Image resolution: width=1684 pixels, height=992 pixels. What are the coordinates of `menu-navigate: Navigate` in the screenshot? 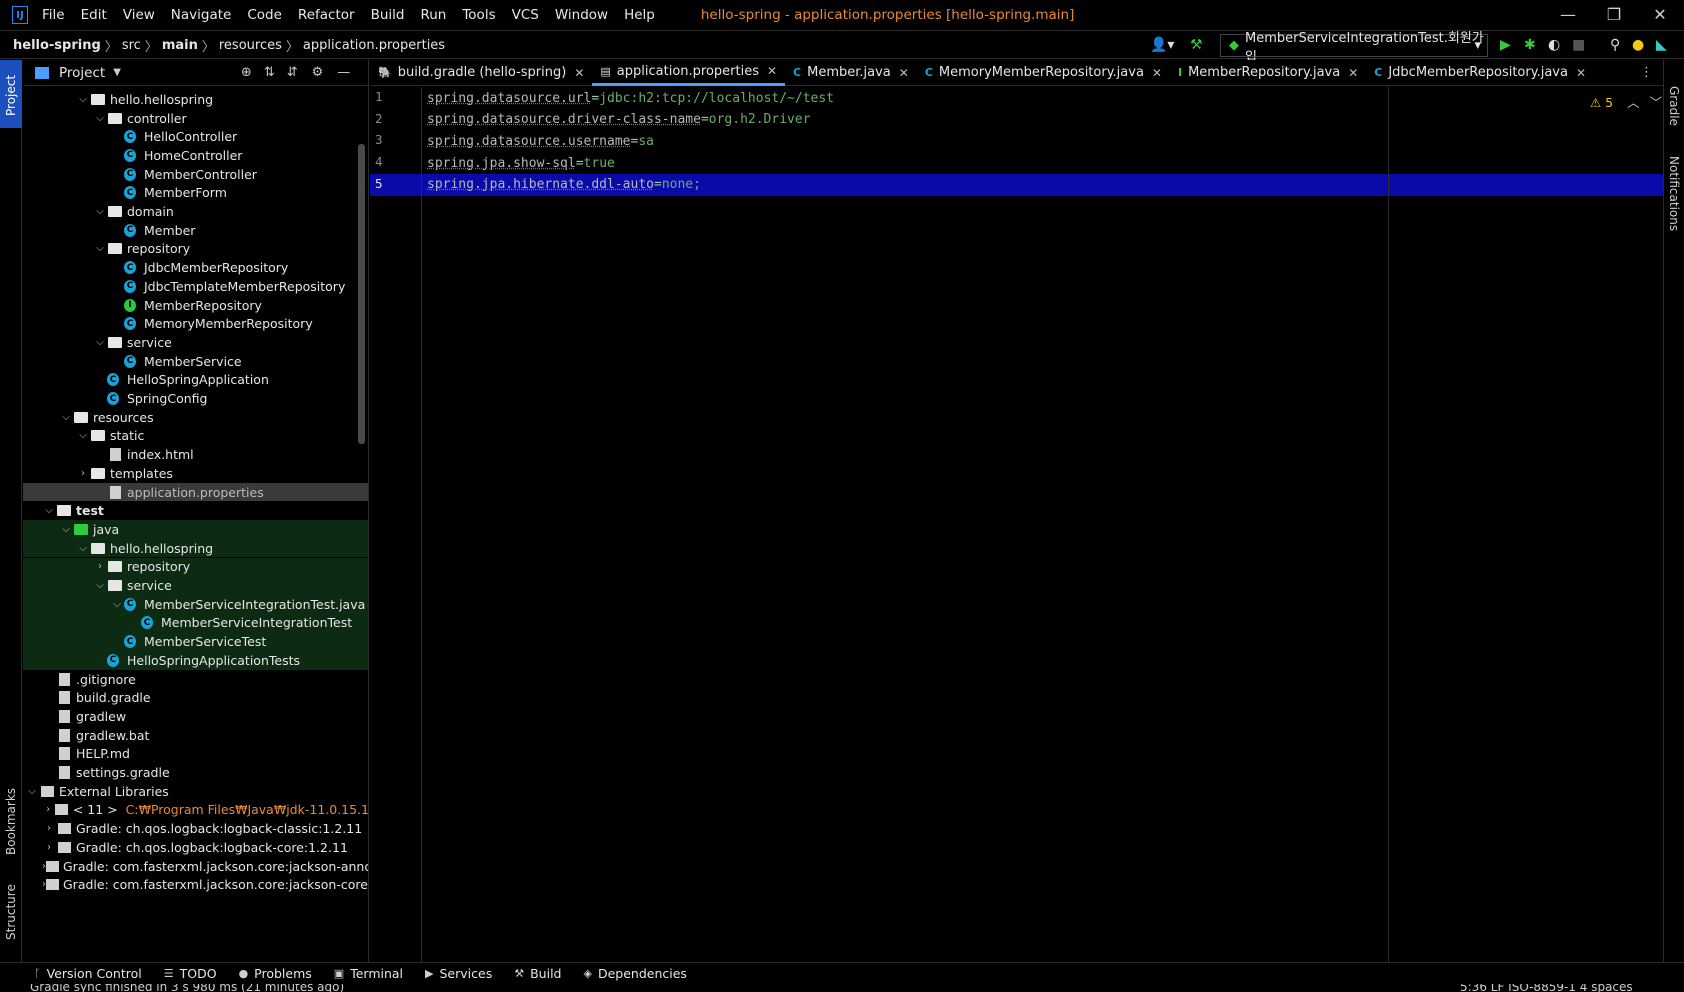 It's located at (201, 15).